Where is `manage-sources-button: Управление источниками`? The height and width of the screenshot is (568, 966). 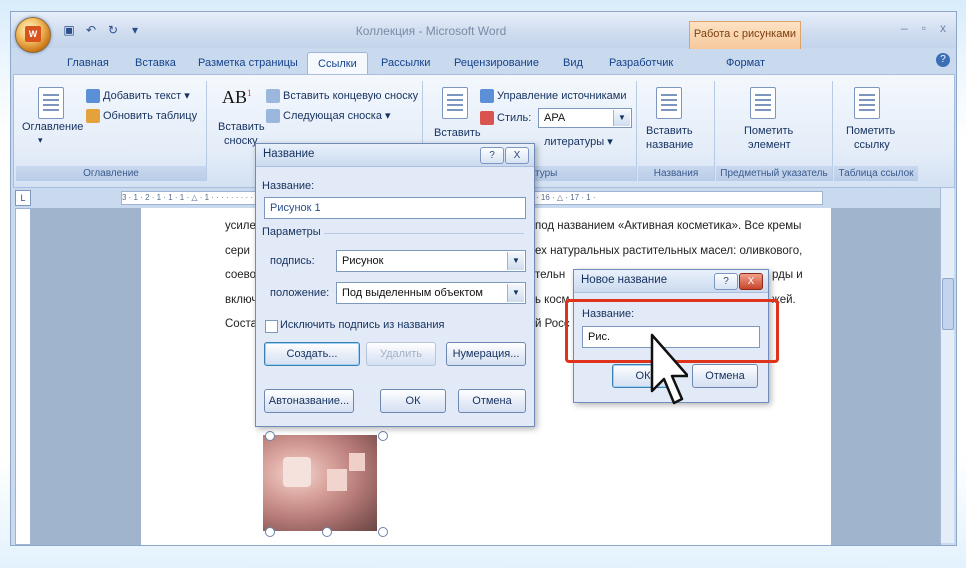
manage-sources-button: Управление источниками is located at coordinates (553, 96).